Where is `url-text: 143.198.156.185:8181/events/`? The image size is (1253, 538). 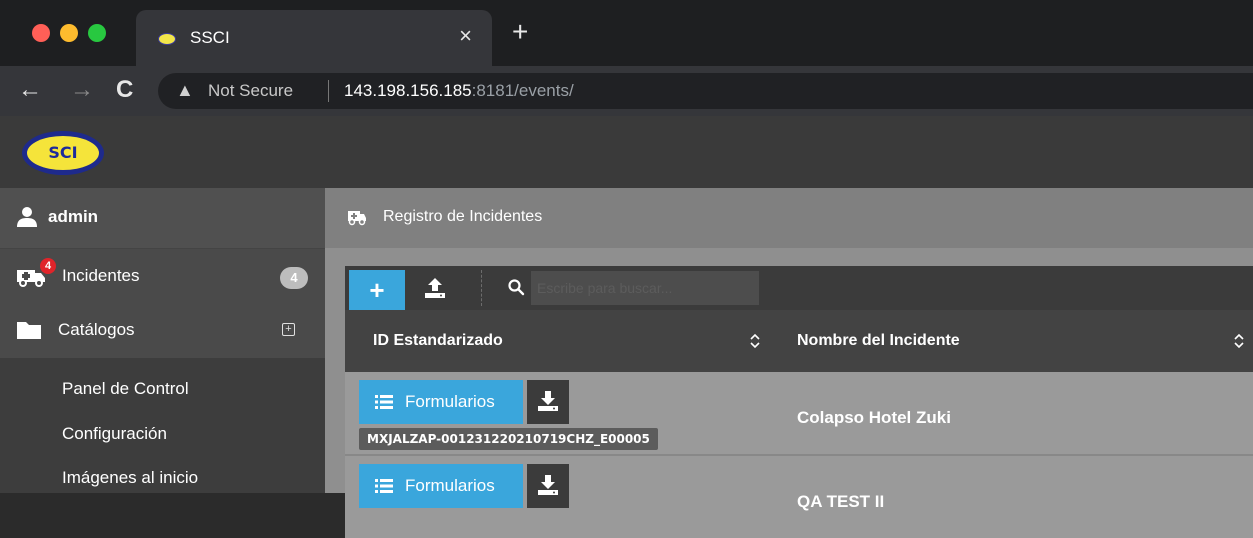 url-text: 143.198.156.185:8181/events/ is located at coordinates (459, 91).